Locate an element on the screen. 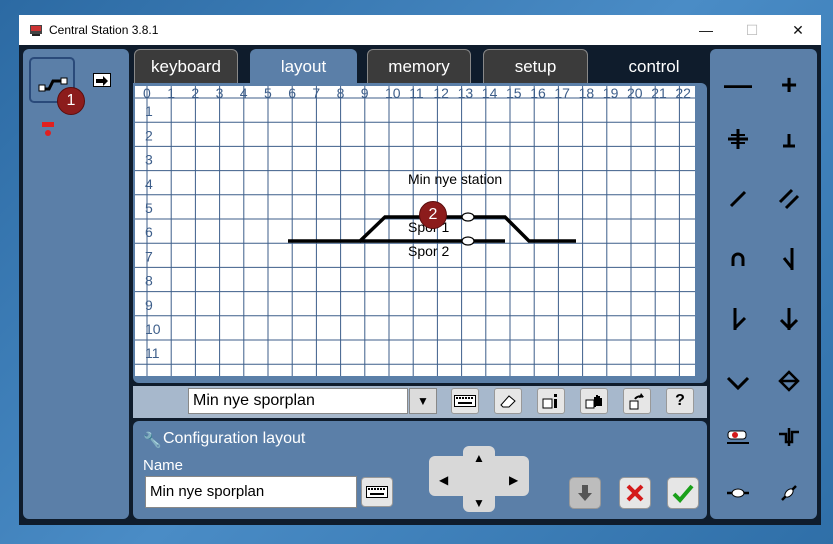 The width and height of the screenshot is (833, 544). grid-row-label: 5 is located at coordinates (149, 208).